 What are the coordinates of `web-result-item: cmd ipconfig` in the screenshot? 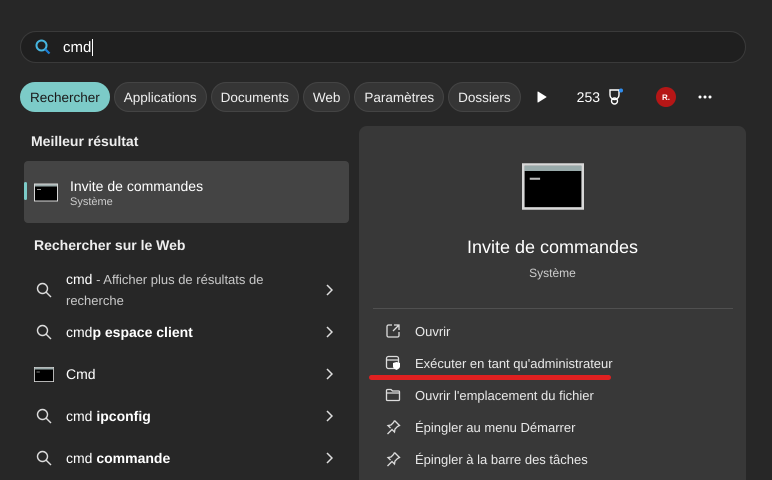 It's located at (186, 416).